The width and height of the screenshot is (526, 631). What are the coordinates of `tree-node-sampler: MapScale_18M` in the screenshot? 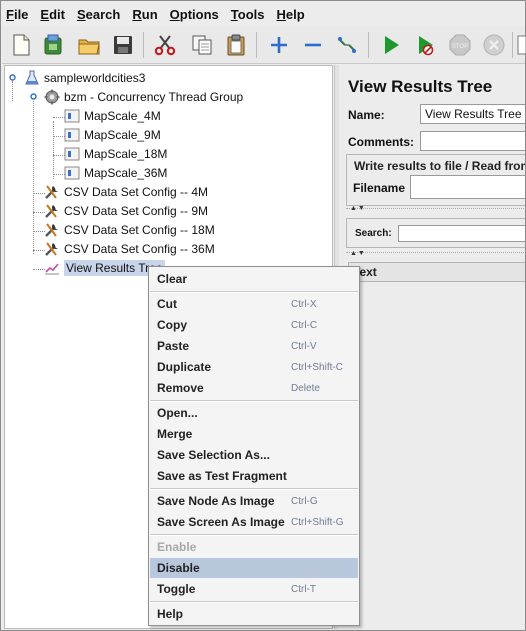 It's located at (115, 154).